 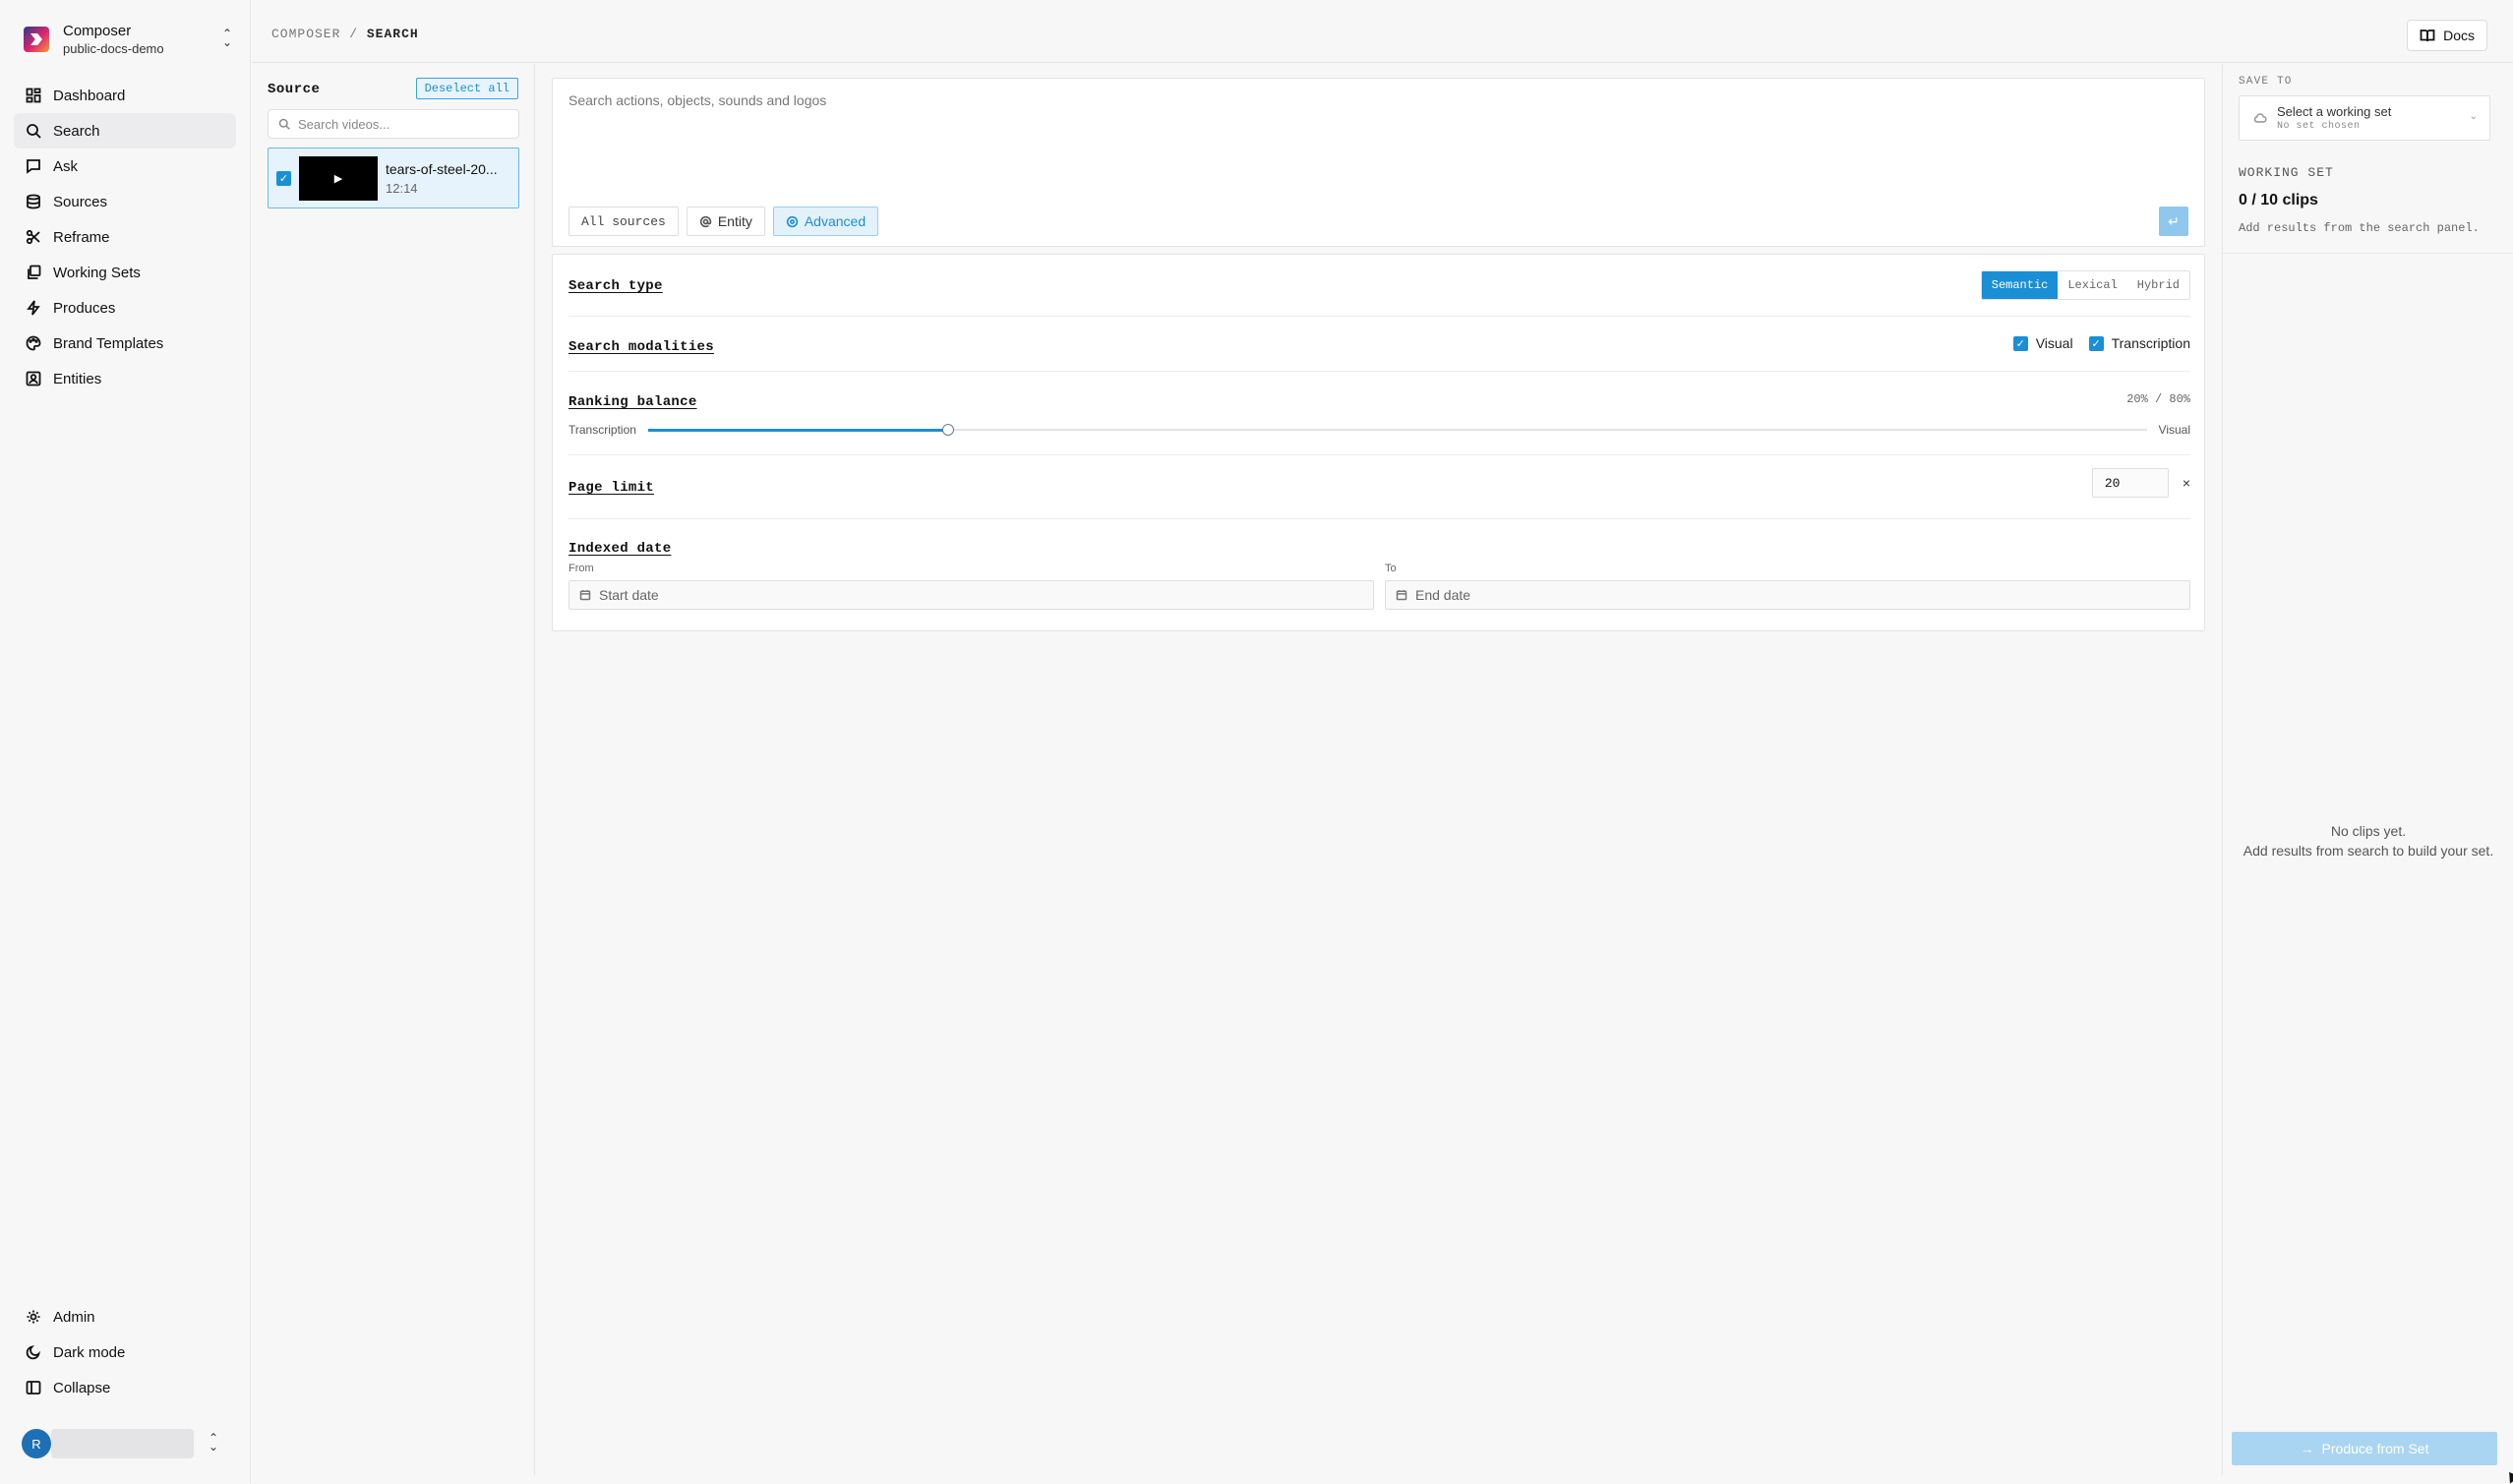 I want to click on modality-visual: ✓ Visual, so click(x=2042, y=343).